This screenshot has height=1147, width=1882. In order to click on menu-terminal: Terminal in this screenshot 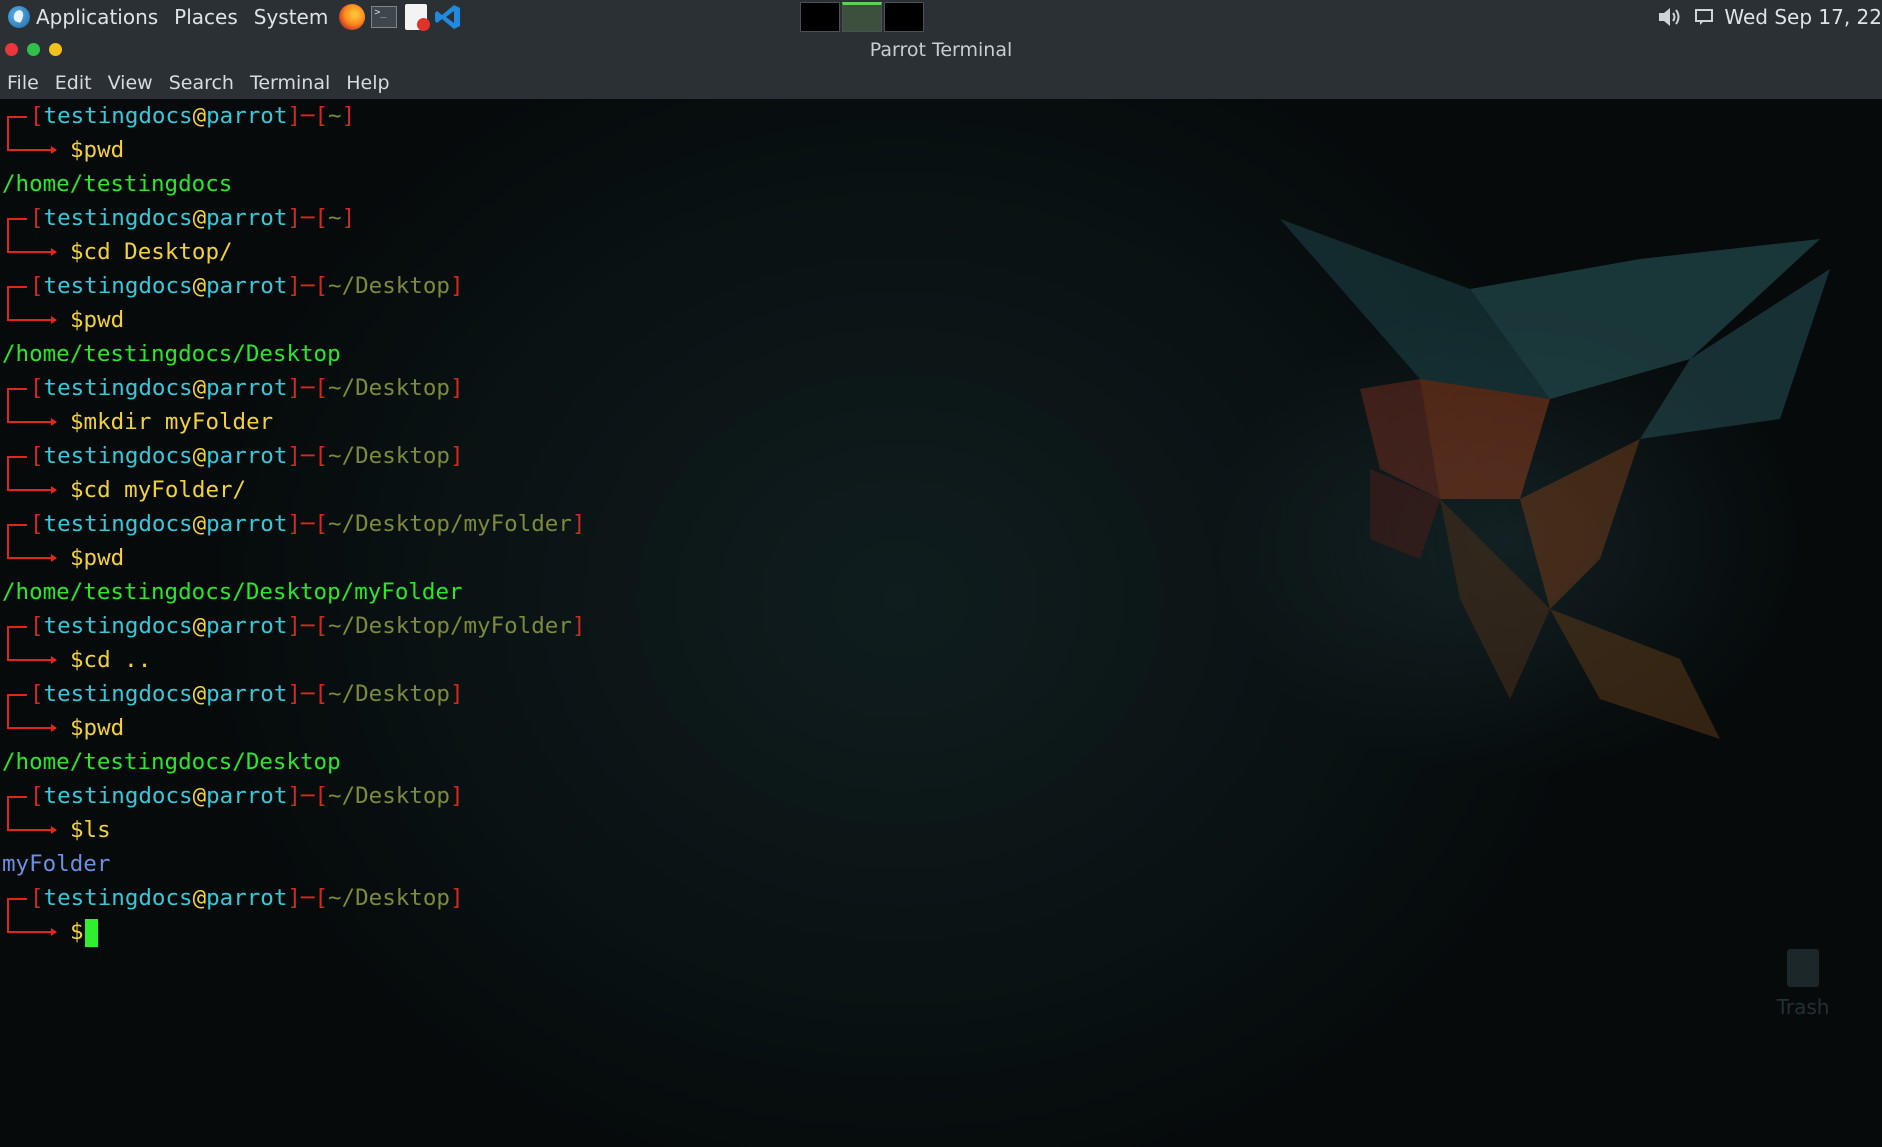, I will do `click(290, 83)`.